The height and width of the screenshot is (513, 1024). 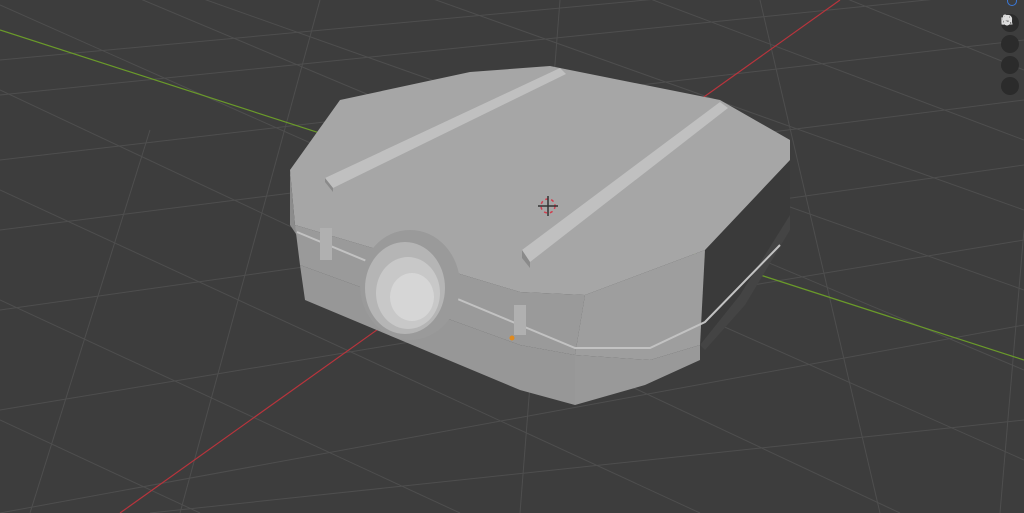 I want to click on camera-view-button, so click(x=1010, y=44).